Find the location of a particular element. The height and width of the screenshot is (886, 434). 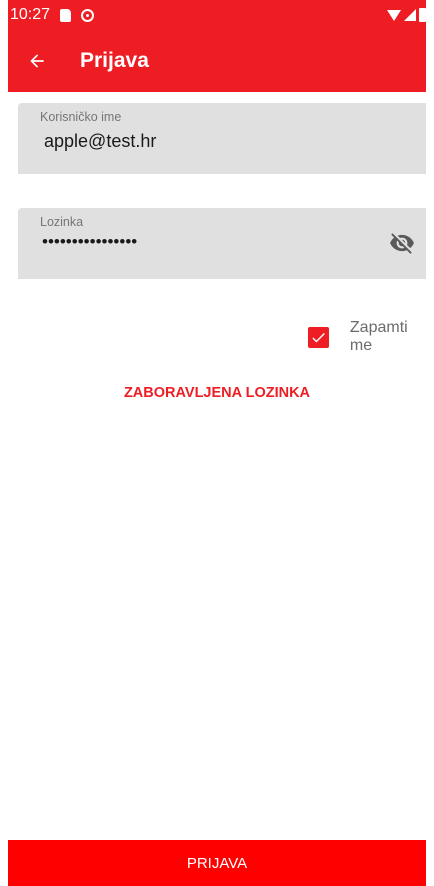

check-icon is located at coordinates (318, 337).